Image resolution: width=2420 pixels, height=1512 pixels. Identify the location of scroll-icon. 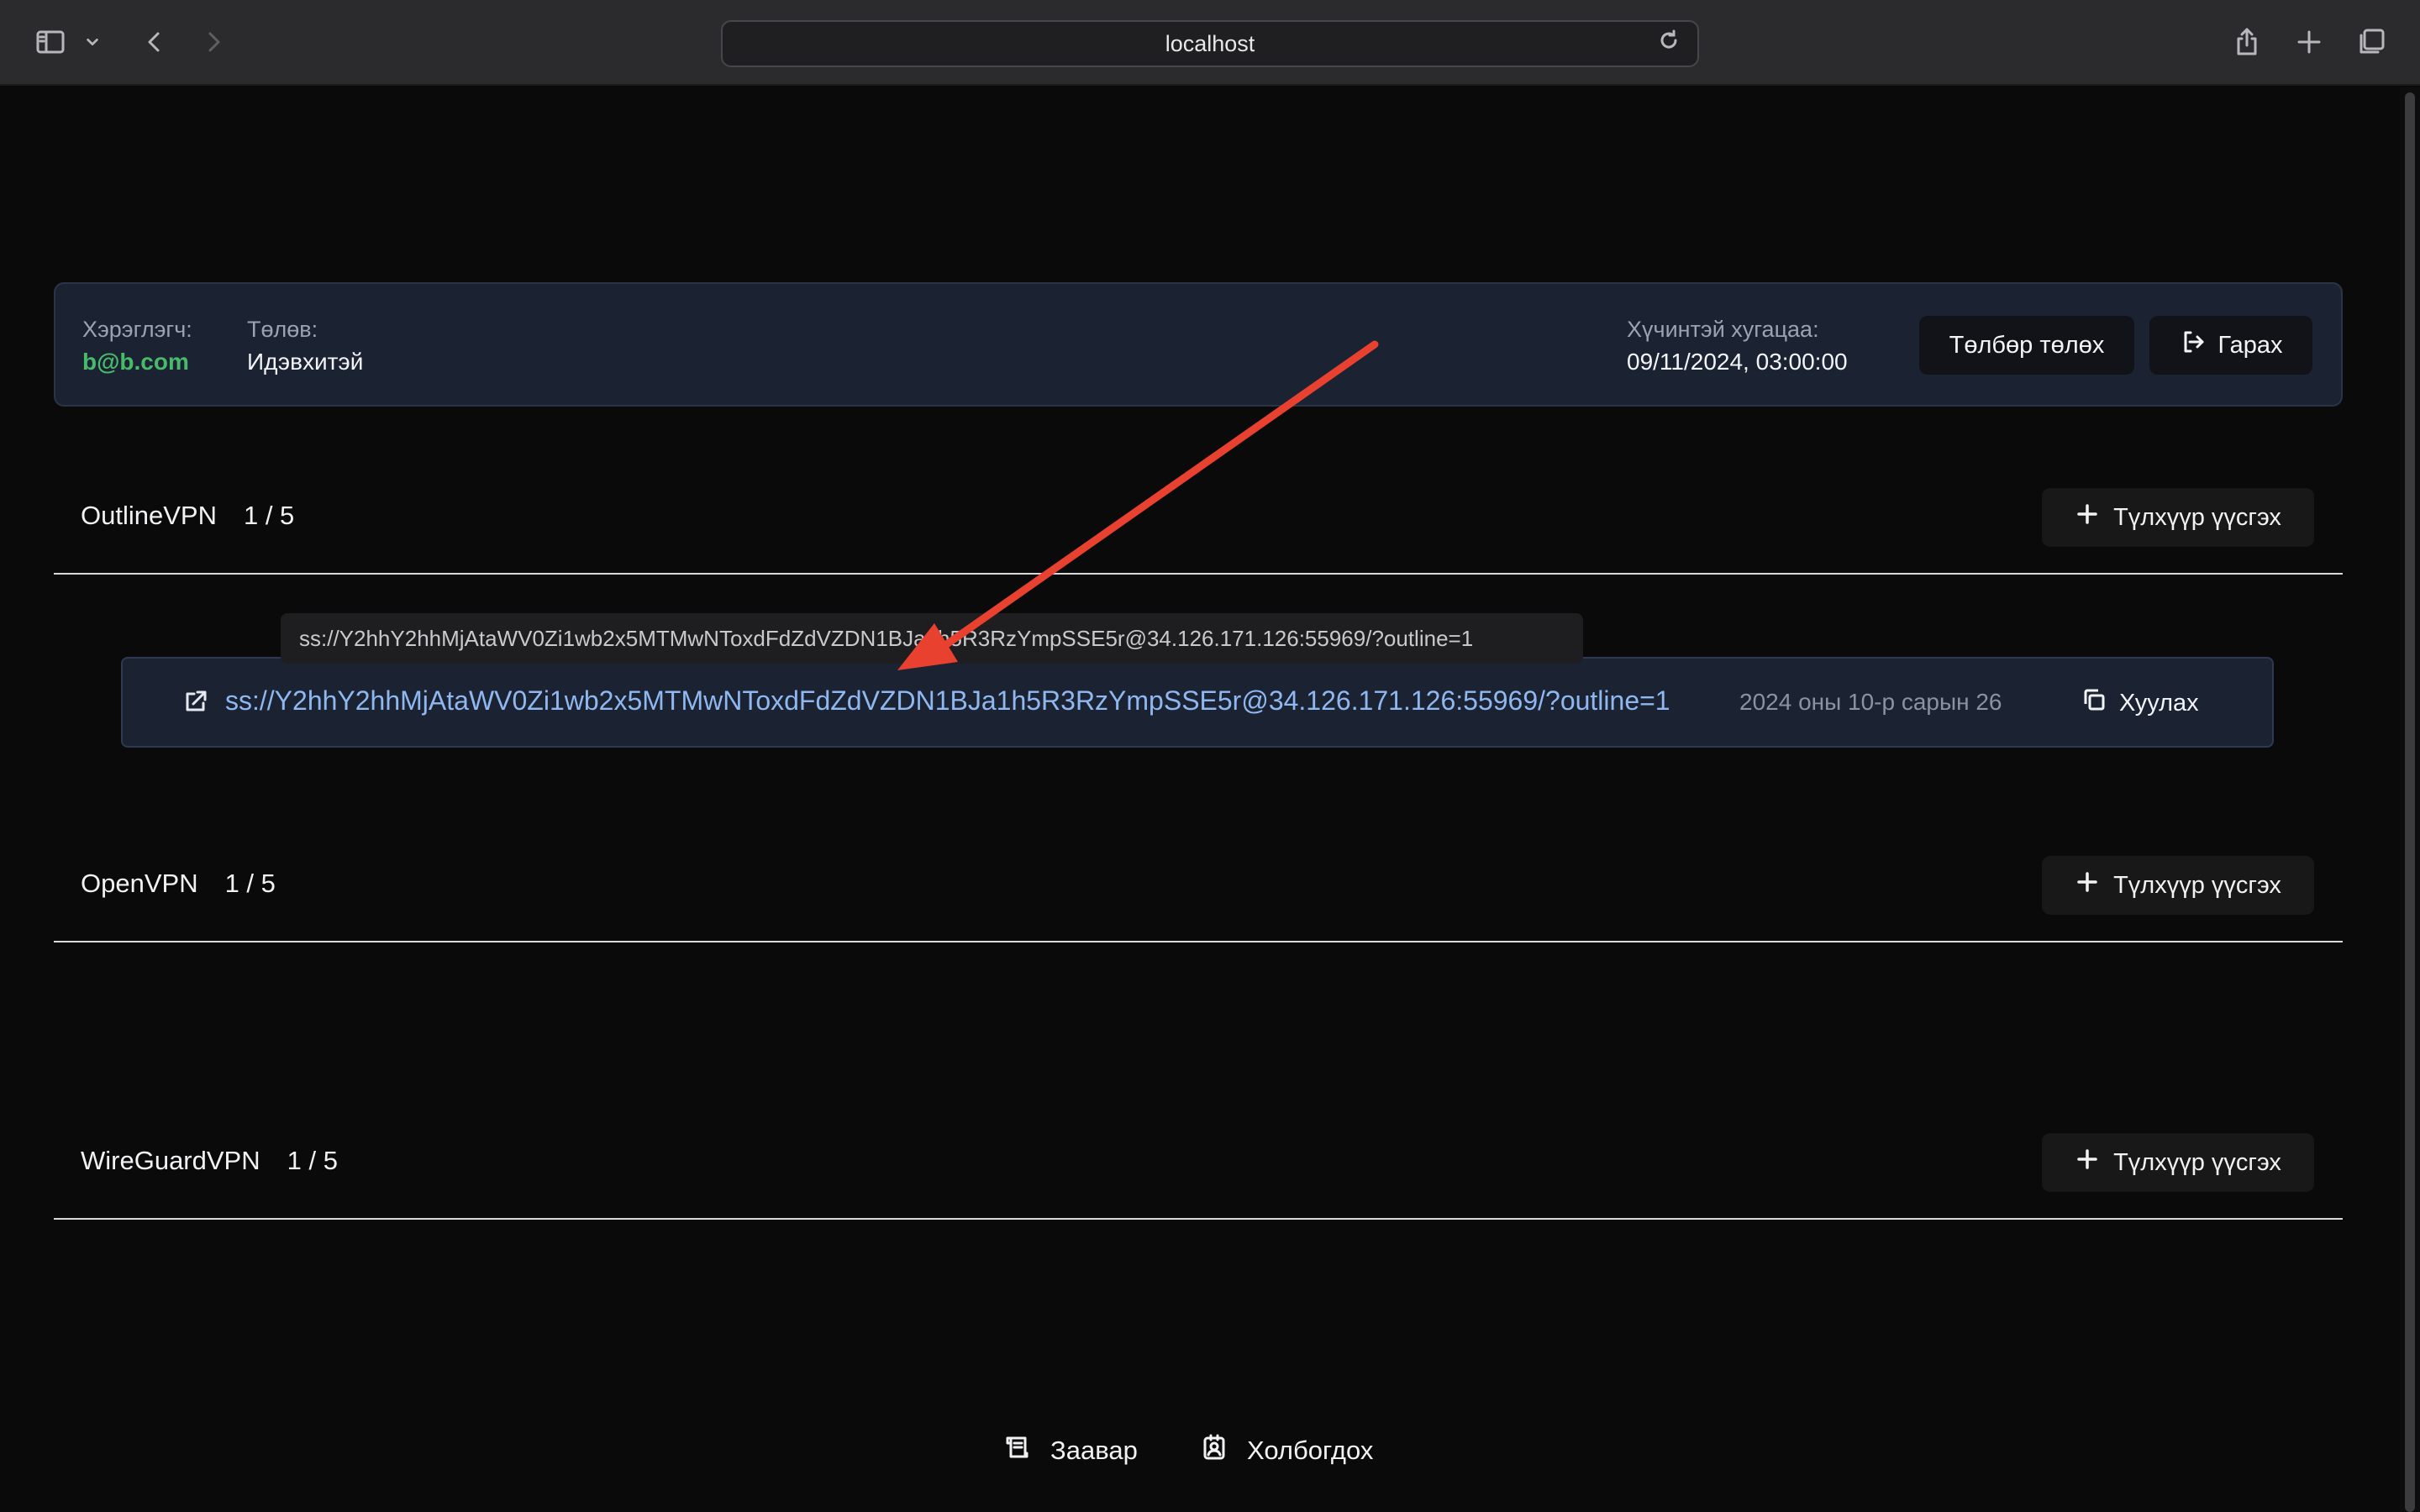
(1018, 1450).